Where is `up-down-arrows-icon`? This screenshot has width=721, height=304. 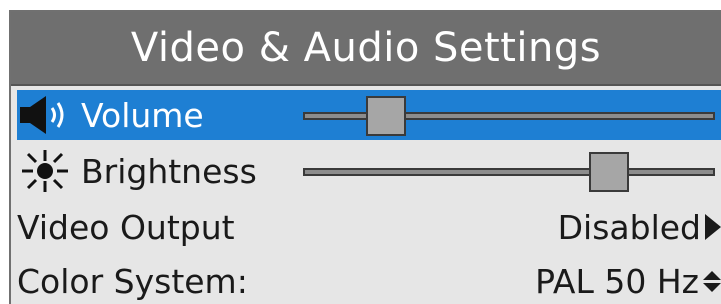
up-down-arrows-icon is located at coordinates (712, 281).